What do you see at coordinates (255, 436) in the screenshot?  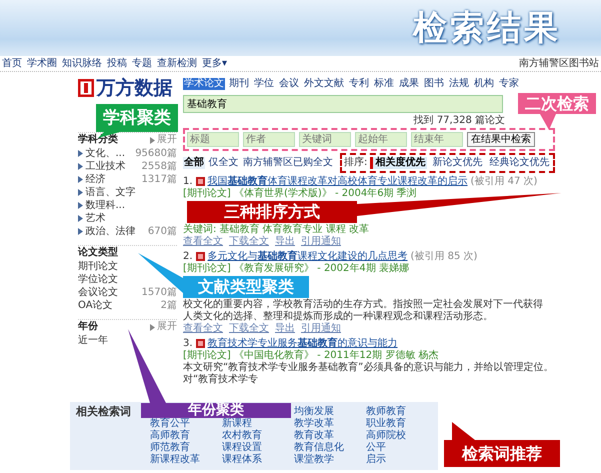 I see `related-term: 农村教育` at bounding box center [255, 436].